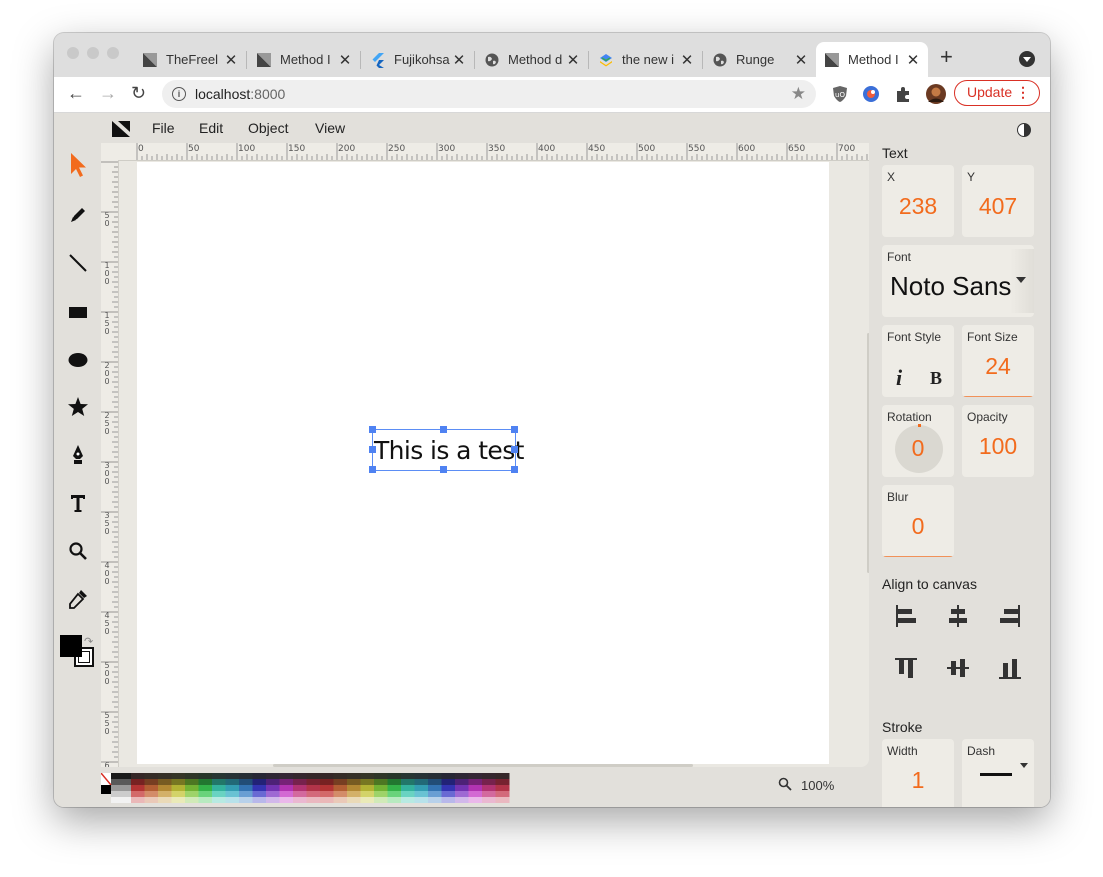 The width and height of the screenshot is (1103, 877). What do you see at coordinates (78, 599) in the screenshot?
I see `eyedropper-tool-icon` at bounding box center [78, 599].